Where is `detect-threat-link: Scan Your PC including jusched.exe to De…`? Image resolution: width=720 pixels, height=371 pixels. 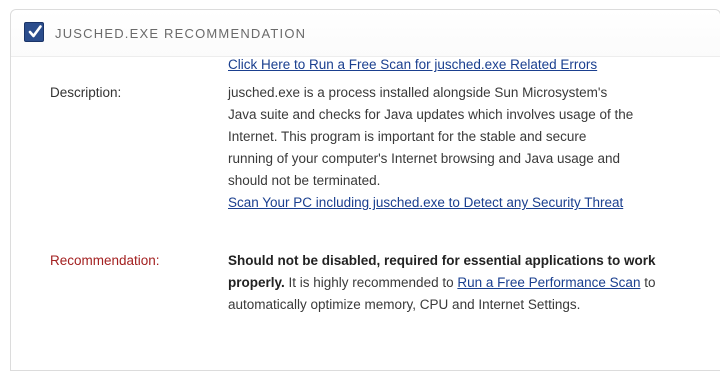 detect-threat-link: Scan Your PC including jusched.exe to De… is located at coordinates (458, 203).